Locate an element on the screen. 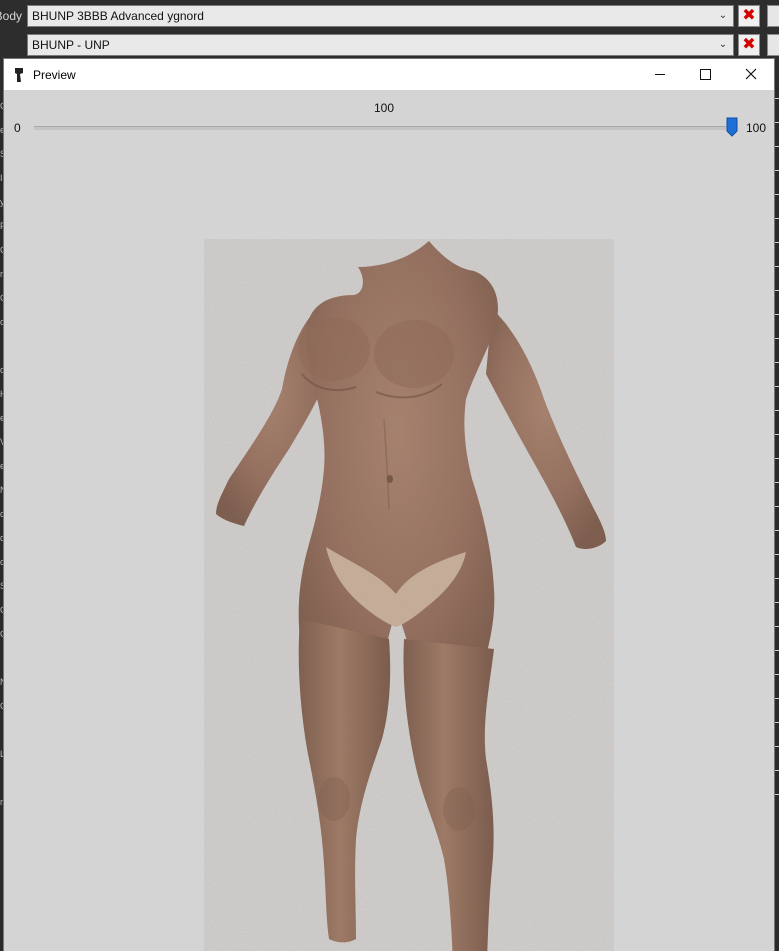 This screenshot has width=779, height=951. maximize-button is located at coordinates (705, 74).